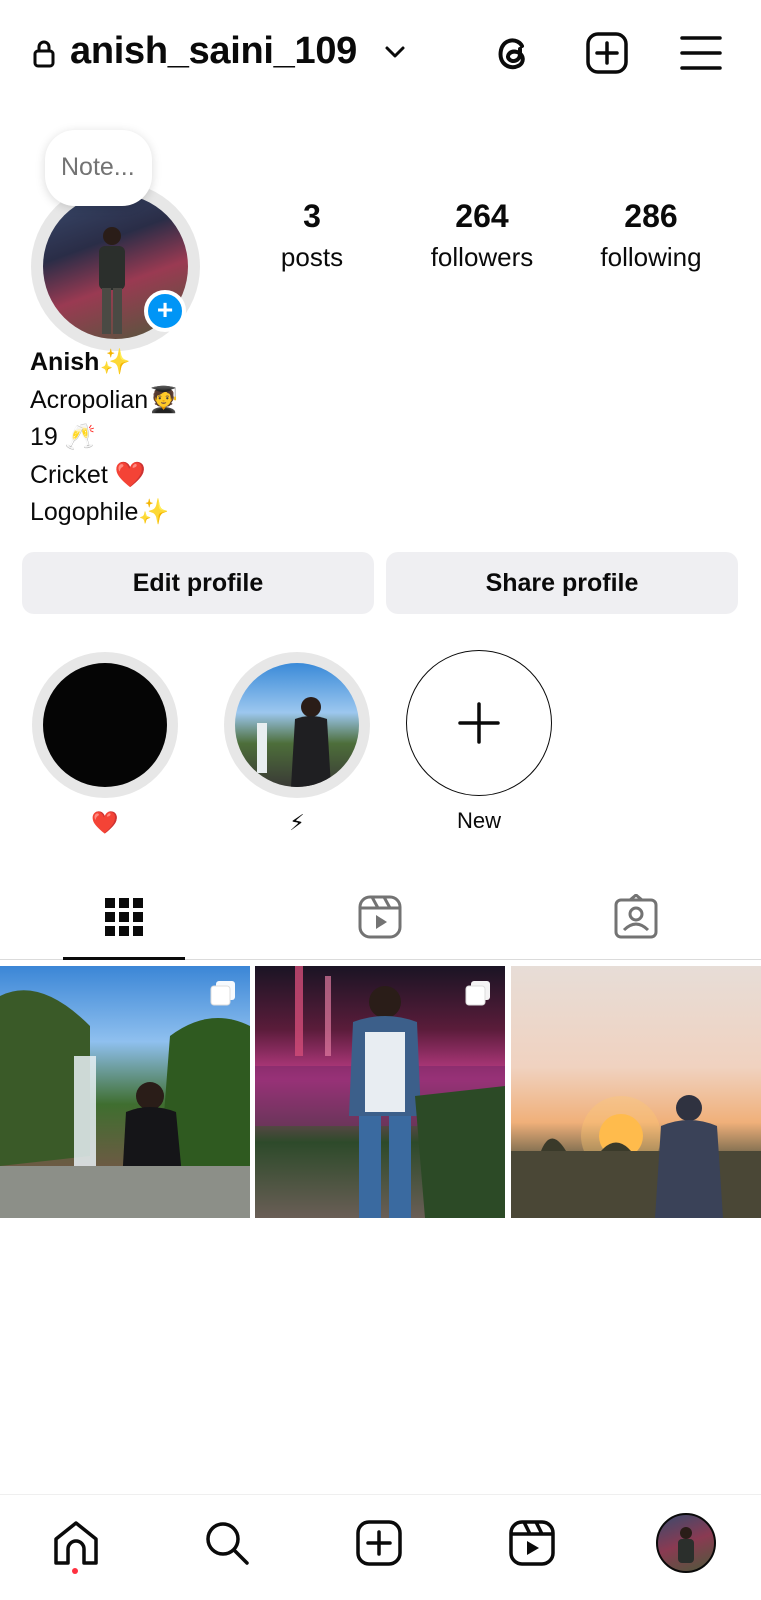  I want to click on bio-line: Cricket ❤️, so click(88, 474).